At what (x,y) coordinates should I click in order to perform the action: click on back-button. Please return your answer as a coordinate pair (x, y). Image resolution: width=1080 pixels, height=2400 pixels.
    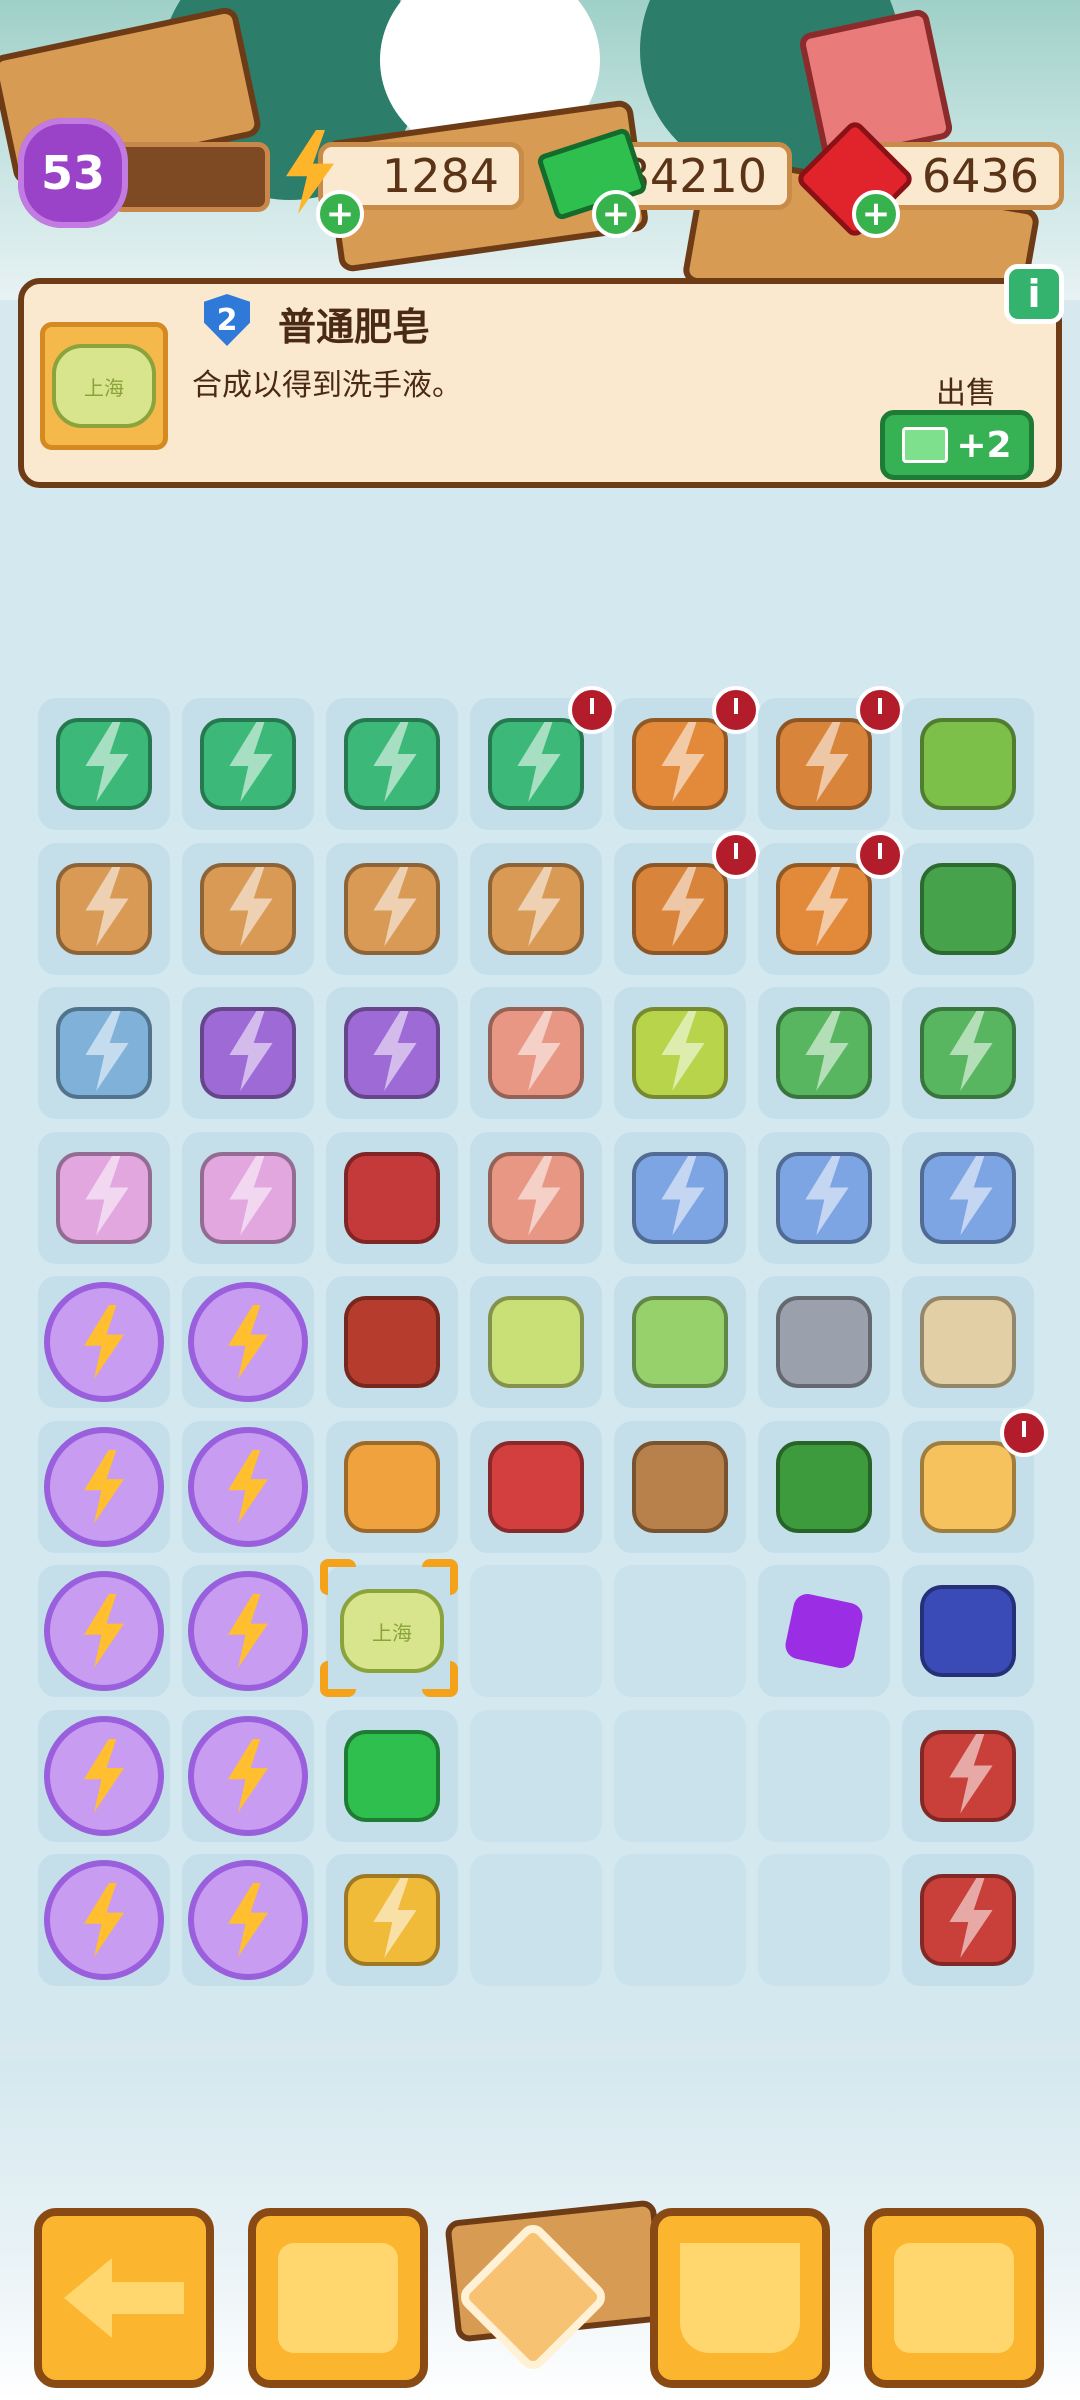
    Looking at the image, I should click on (124, 2298).